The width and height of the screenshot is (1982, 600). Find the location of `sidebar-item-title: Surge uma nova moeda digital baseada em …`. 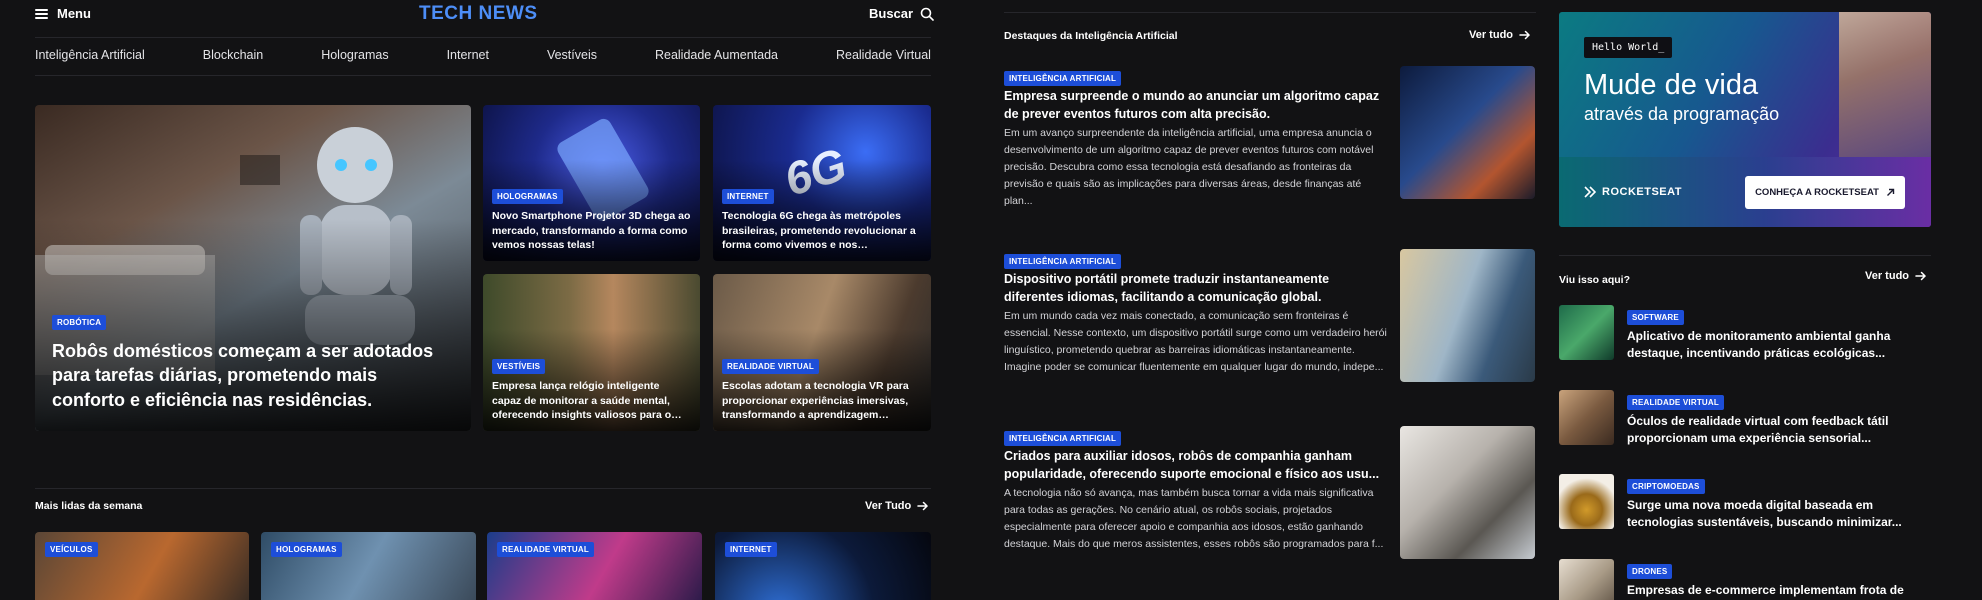

sidebar-item-title: Surge uma nova moeda digital baseada em … is located at coordinates (1782, 514).